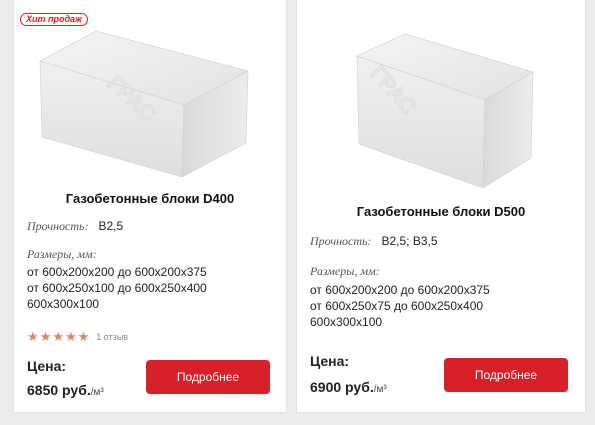 This screenshot has height=425, width=595. I want to click on strength-value: B2,5, so click(111, 226).